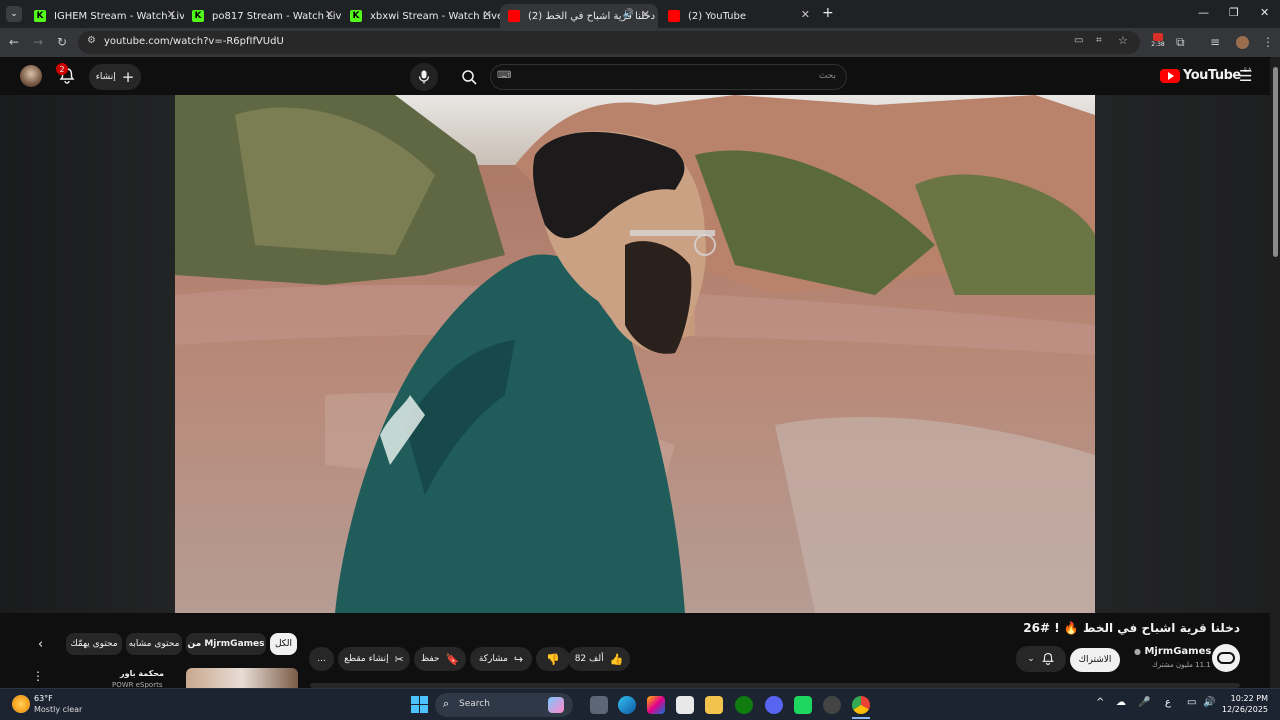 The image size is (1280, 720). I want to click on volume-icon: 🔊, so click(1209, 702).